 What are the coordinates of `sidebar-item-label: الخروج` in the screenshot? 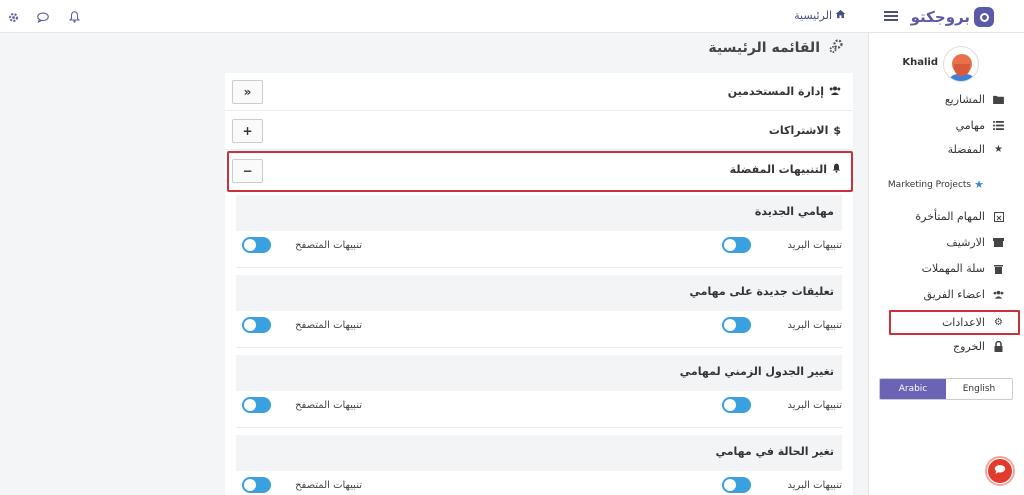 It's located at (969, 346).